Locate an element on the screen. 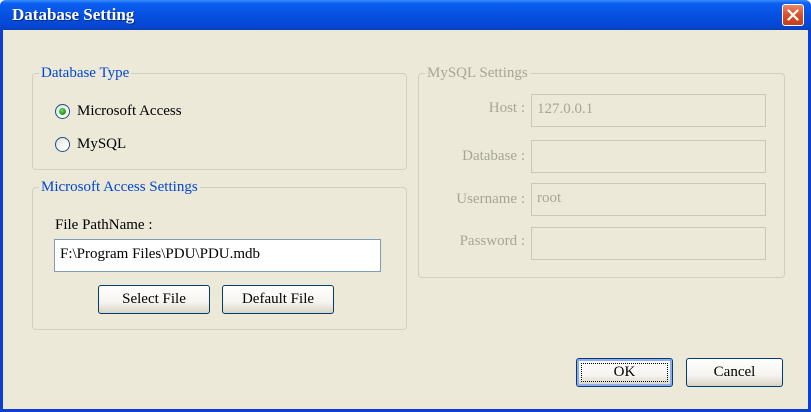  cancel-button: Cancel is located at coordinates (734, 372).